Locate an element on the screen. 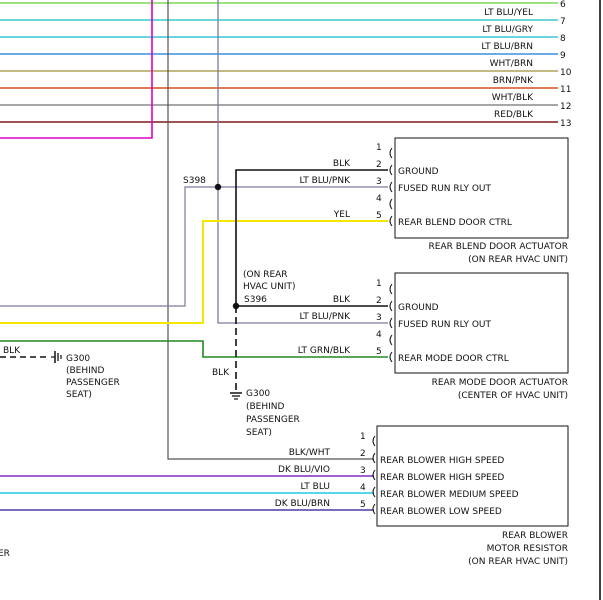 The image size is (603, 600). resistor-func-4: REAR BLOWER MEDIUM SPEED is located at coordinates (449, 495).